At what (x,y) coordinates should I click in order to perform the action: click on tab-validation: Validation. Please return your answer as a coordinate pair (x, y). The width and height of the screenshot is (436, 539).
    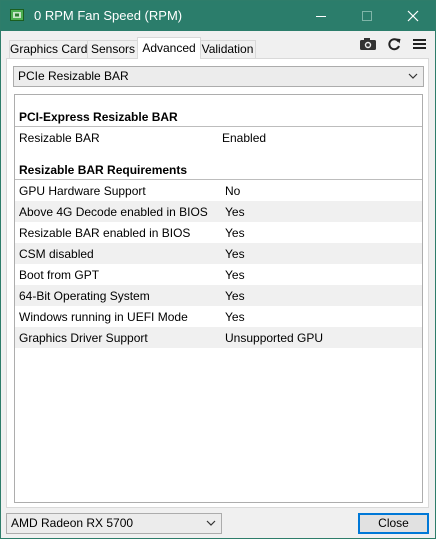
    Looking at the image, I should click on (227, 49).